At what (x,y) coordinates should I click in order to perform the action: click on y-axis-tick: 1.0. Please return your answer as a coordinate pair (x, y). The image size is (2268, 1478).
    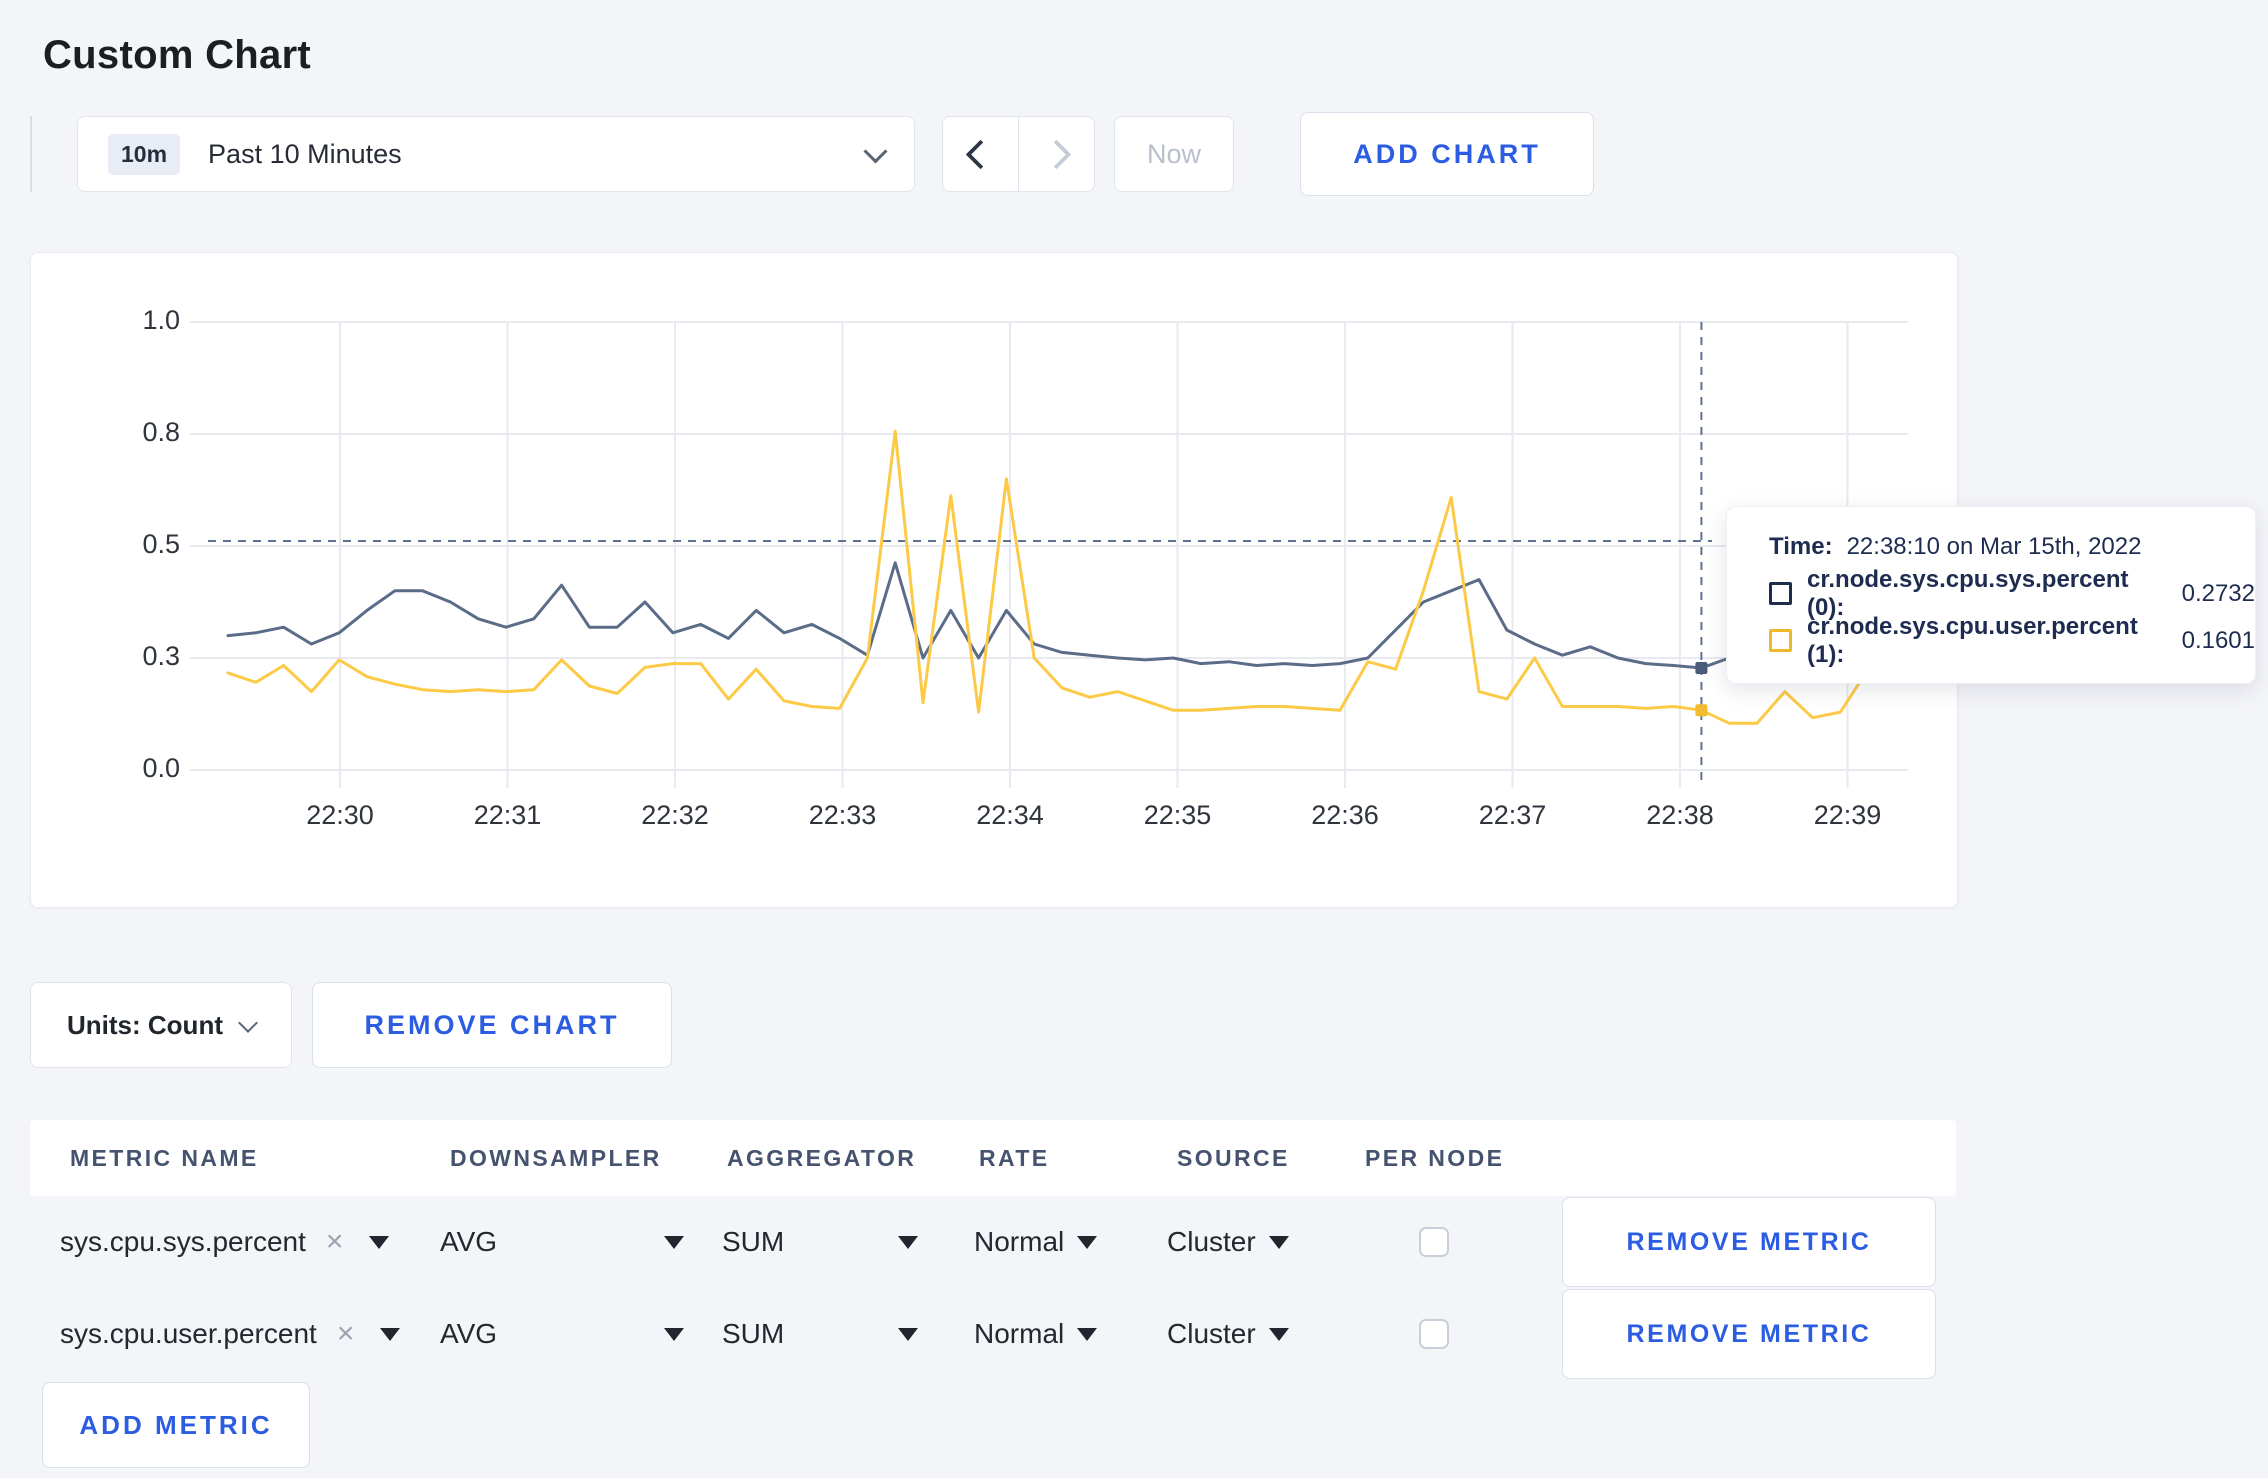
    Looking at the image, I should click on (161, 320).